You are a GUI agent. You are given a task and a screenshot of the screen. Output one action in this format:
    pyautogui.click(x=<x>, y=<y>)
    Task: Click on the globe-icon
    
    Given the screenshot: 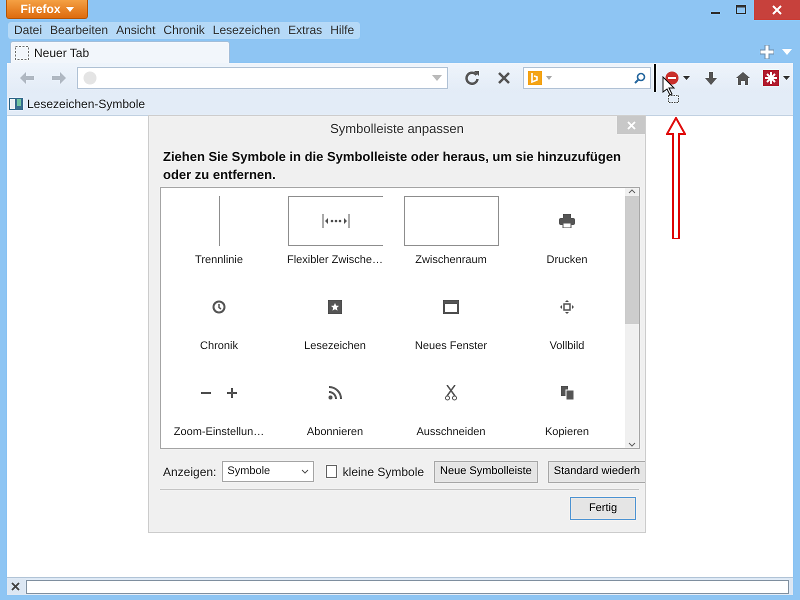 What is the action you would take?
    pyautogui.click(x=89, y=78)
    